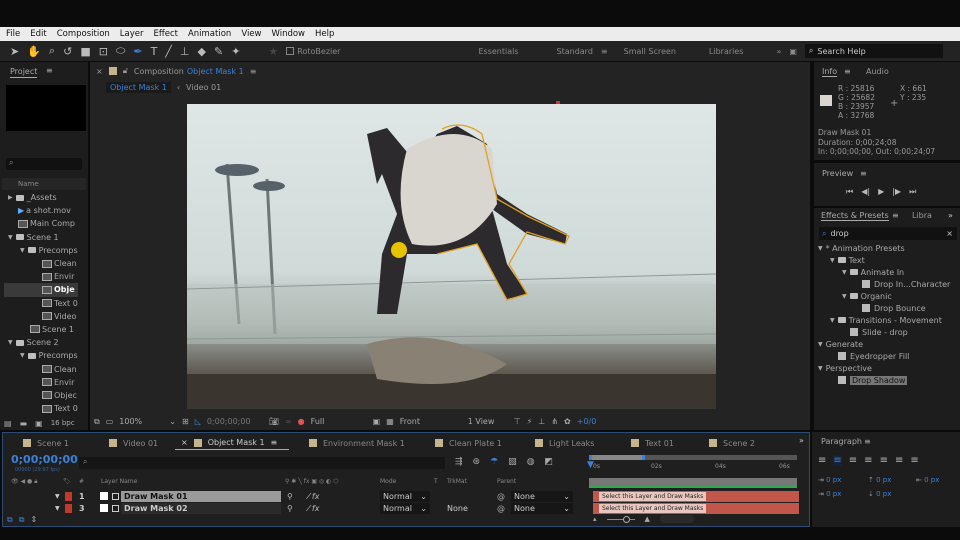  Describe the element at coordinates (10, 520) in the screenshot. I see `toggle-switches-icon: ⧉` at that location.